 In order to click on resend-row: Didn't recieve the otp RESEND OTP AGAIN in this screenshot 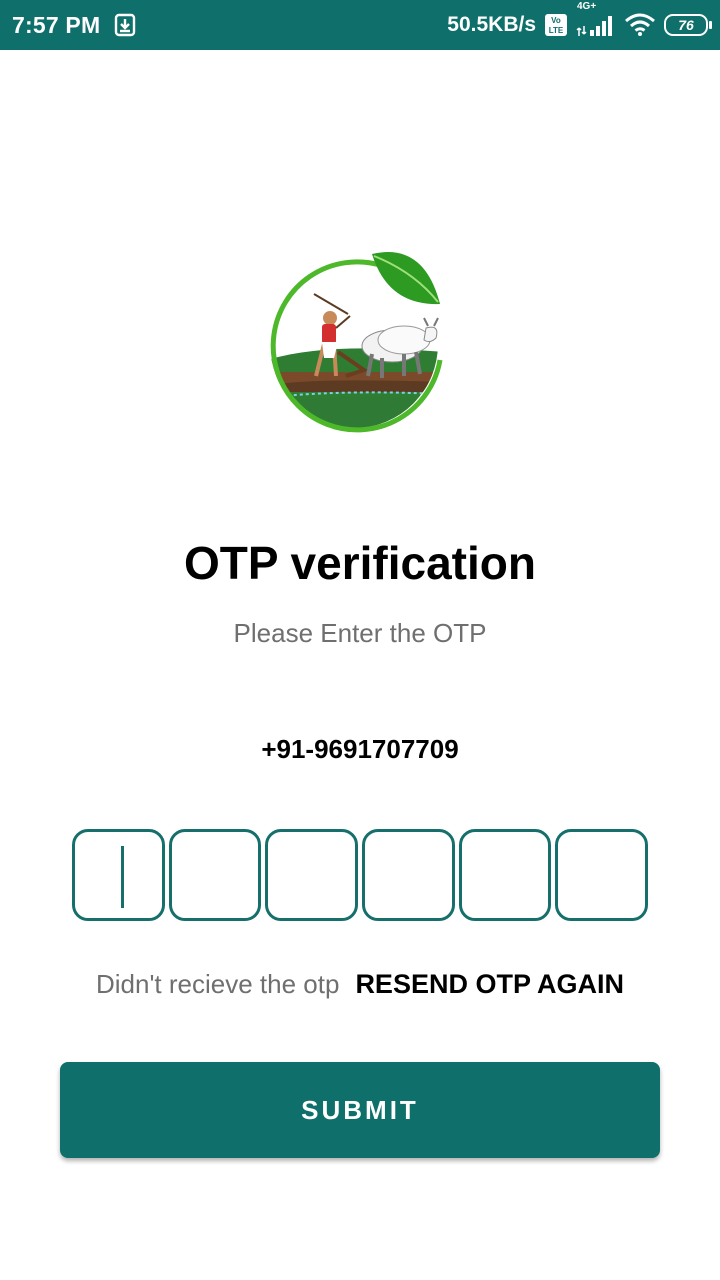, I will do `click(360, 984)`.